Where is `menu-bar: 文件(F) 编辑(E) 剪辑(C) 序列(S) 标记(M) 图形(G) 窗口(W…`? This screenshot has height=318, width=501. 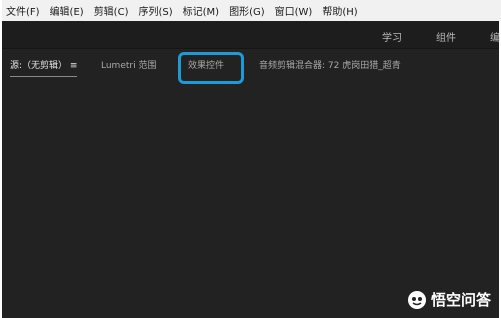
menu-bar: 文件(F) 编辑(E) 剪辑(C) 序列(S) 标记(M) 图形(G) 窗口(W… is located at coordinates (251, 10).